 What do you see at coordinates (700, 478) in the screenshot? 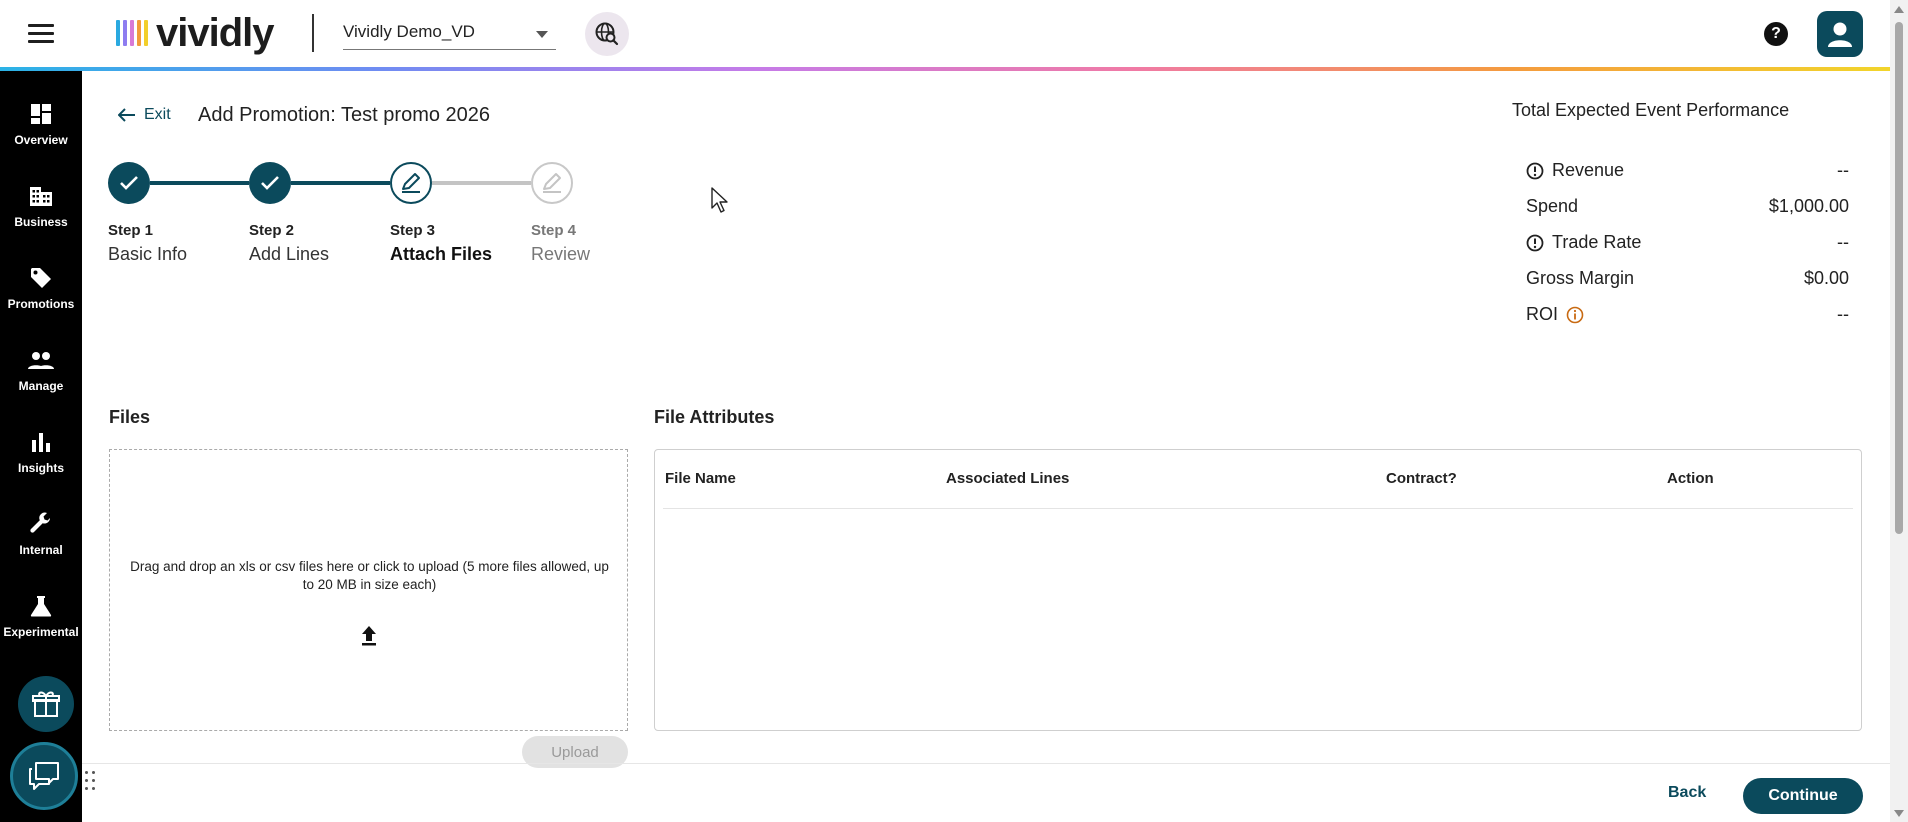
I see `column-header-file-name: File Name` at bounding box center [700, 478].